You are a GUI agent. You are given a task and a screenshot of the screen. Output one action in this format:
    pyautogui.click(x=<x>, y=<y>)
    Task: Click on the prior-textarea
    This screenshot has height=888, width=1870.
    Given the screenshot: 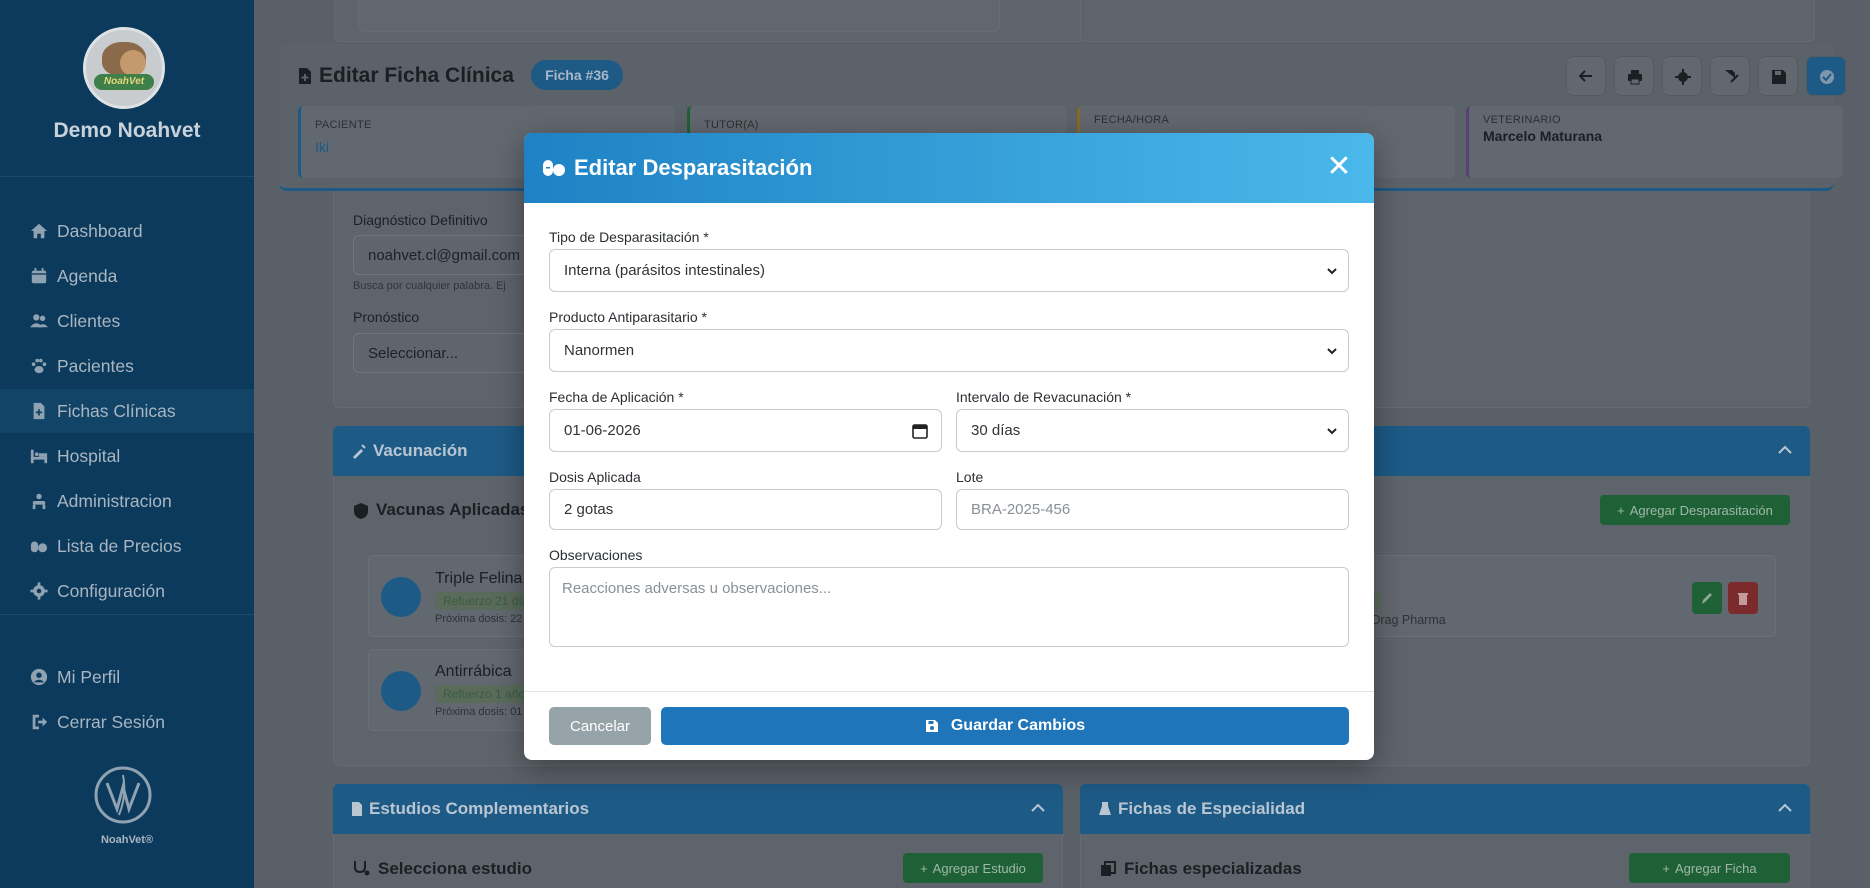 What is the action you would take?
    pyautogui.click(x=679, y=16)
    